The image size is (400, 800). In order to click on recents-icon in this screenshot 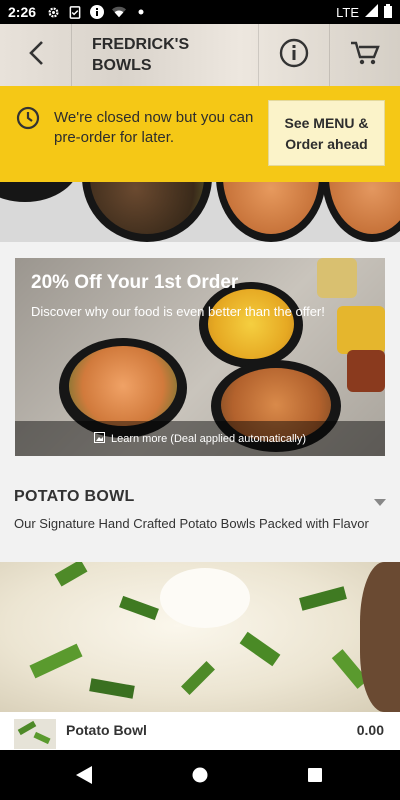, I will do `click(315, 775)`.